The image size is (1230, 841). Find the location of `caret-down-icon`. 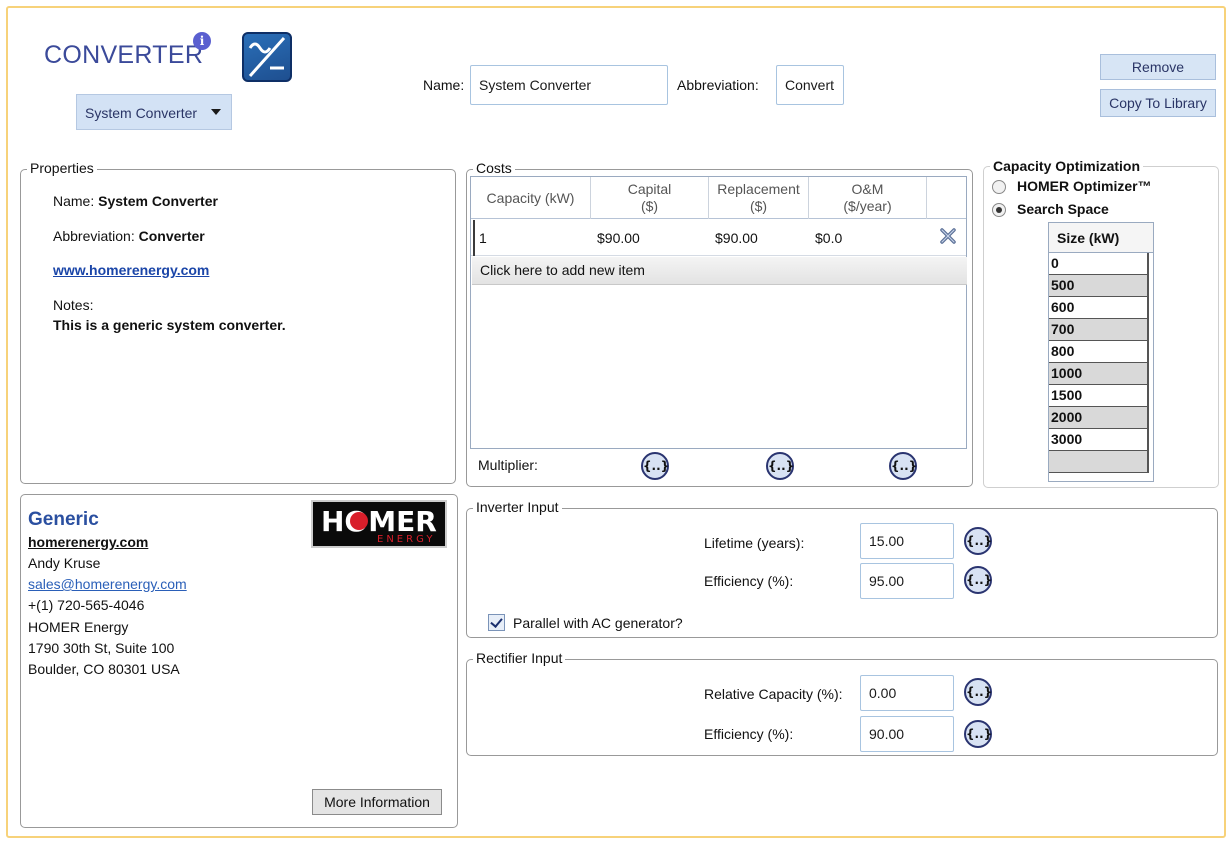

caret-down-icon is located at coordinates (216, 112).